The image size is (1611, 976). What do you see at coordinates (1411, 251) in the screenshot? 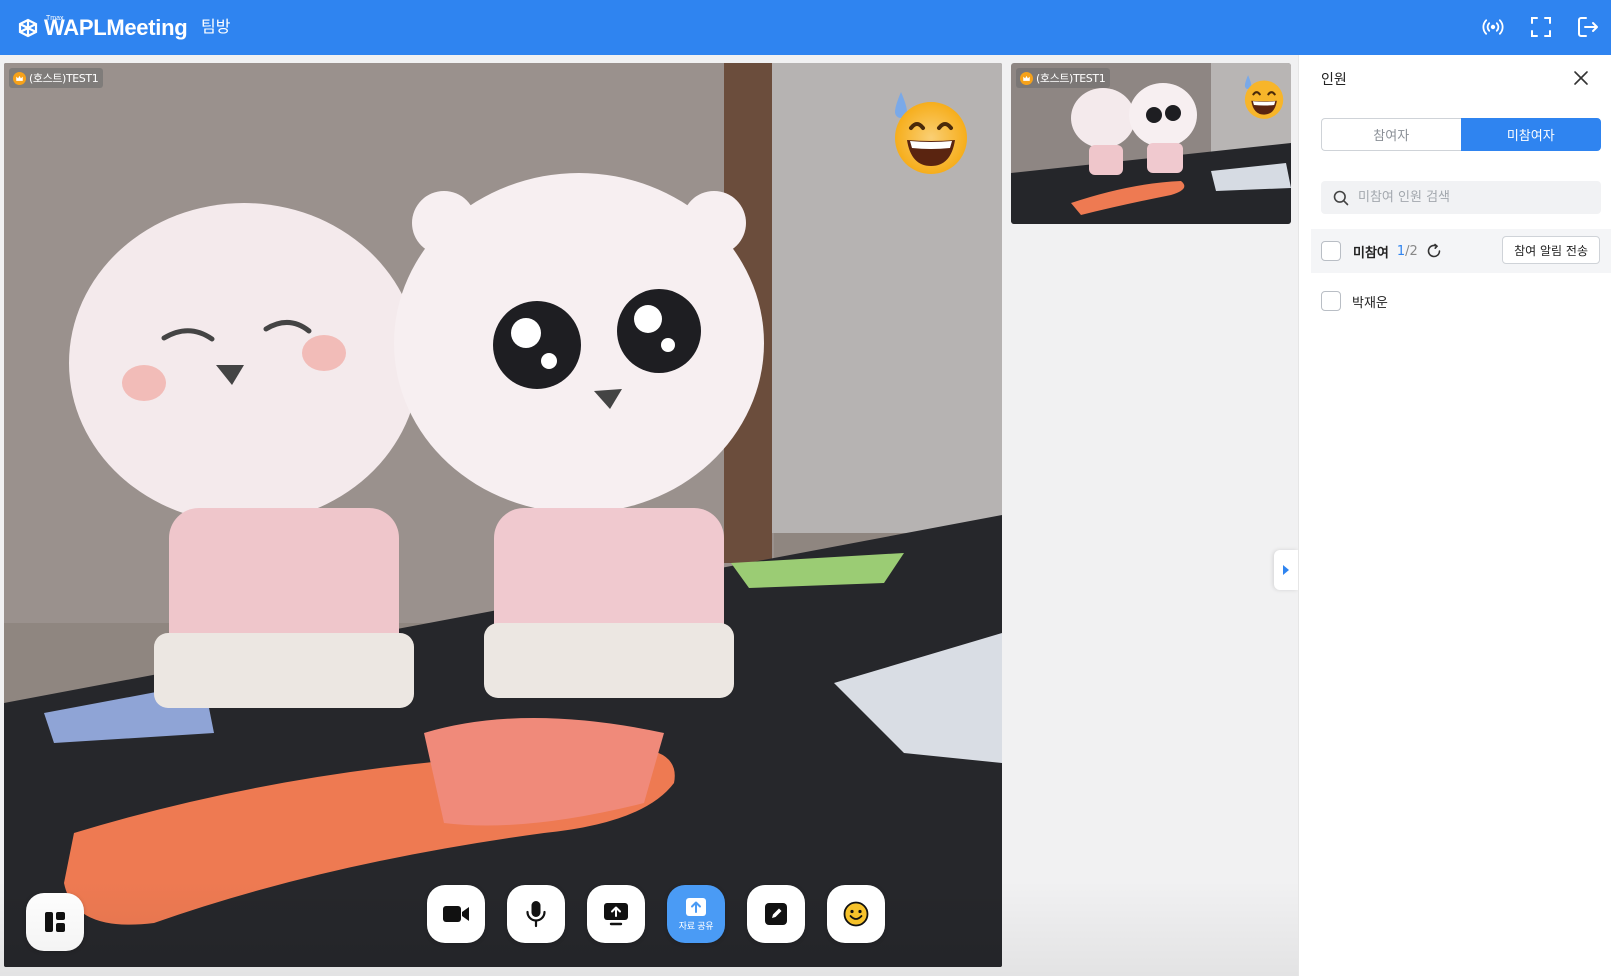
I see `count-total: /2` at bounding box center [1411, 251].